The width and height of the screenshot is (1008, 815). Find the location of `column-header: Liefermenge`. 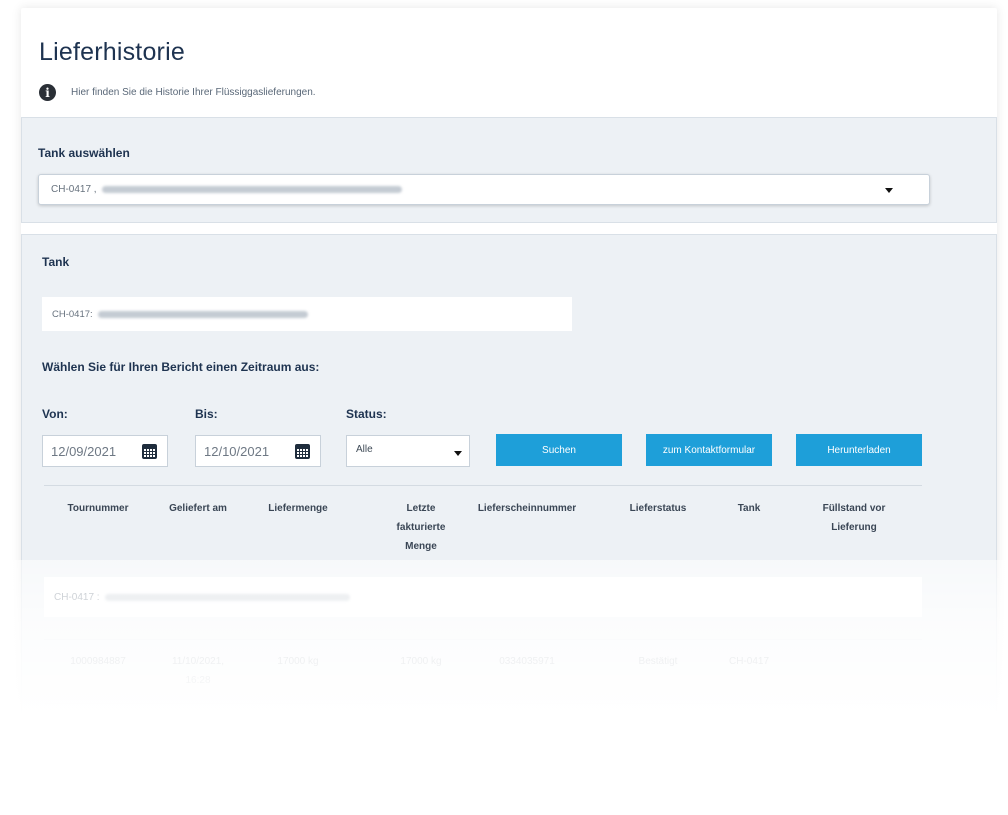

column-header: Liefermenge is located at coordinates (298, 508).